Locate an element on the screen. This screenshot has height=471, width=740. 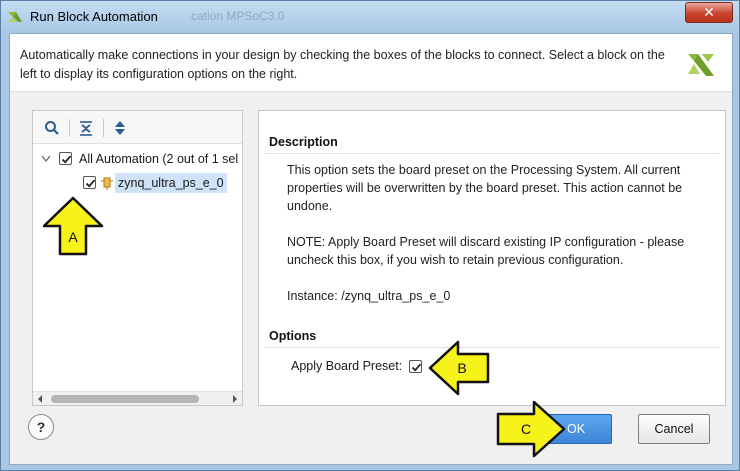
description-heading: Description is located at coordinates (303, 142).